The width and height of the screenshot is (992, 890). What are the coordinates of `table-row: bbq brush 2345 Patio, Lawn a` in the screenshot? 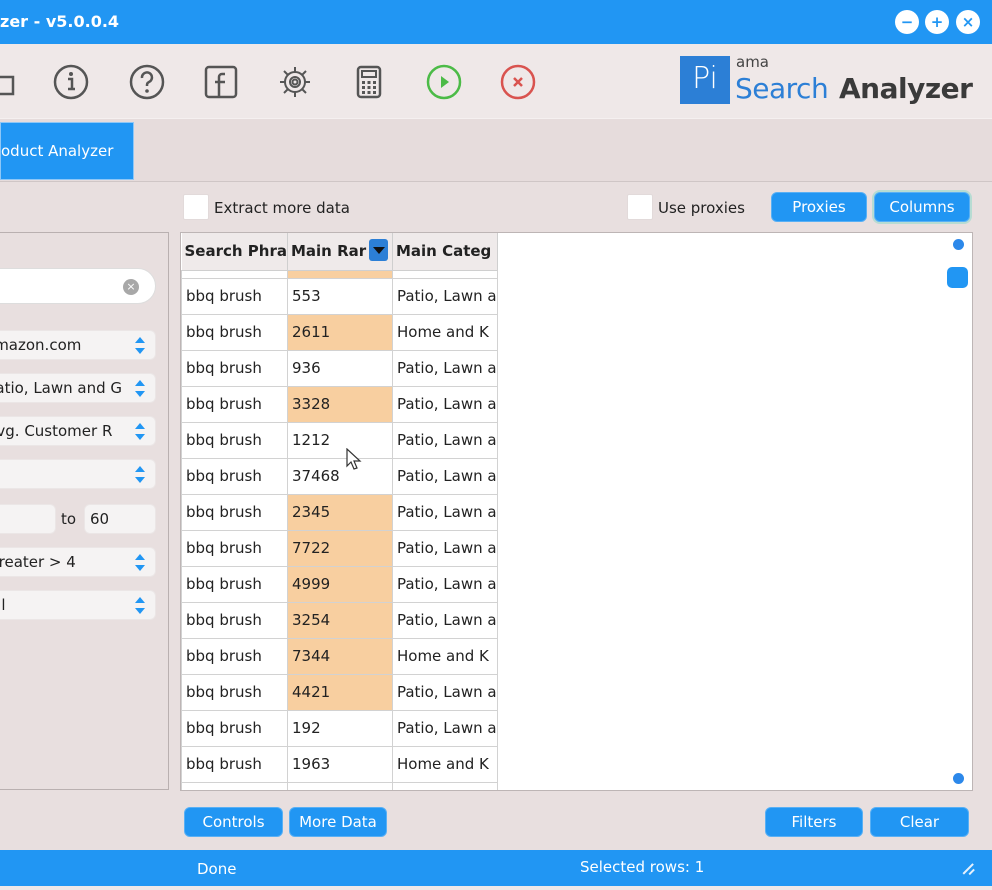 It's located at (339, 512).